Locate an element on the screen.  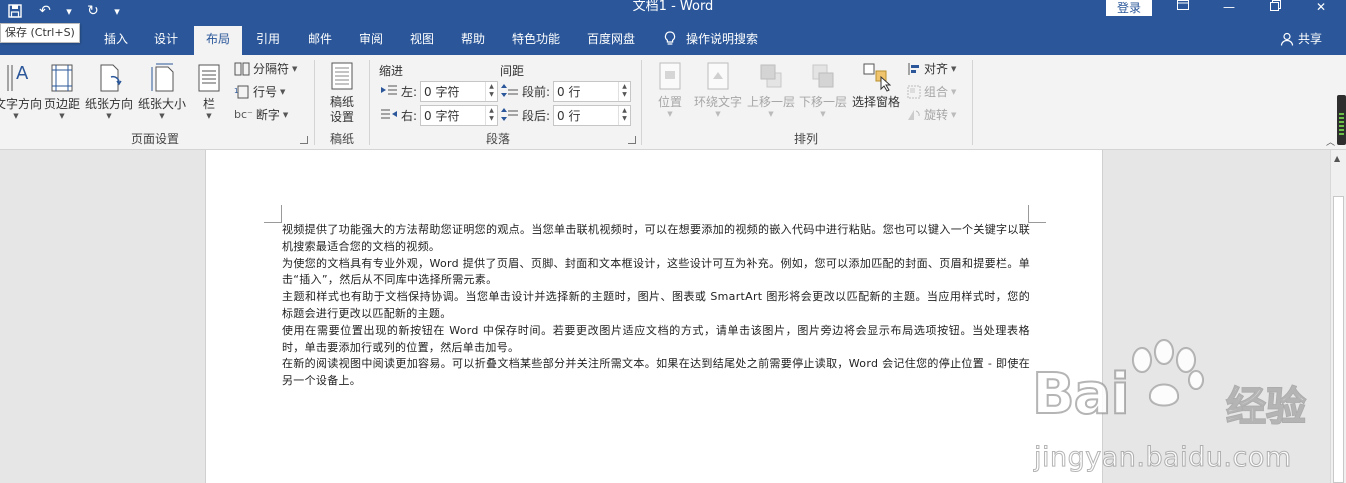
group-button: 组合 ▼ is located at coordinates (931, 92).